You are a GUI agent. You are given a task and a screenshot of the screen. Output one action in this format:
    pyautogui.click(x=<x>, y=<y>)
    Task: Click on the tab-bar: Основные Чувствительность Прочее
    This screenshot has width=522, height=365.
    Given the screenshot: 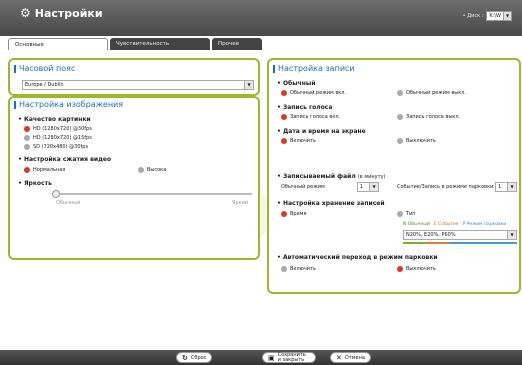 What is the action you would take?
    pyautogui.click(x=135, y=44)
    